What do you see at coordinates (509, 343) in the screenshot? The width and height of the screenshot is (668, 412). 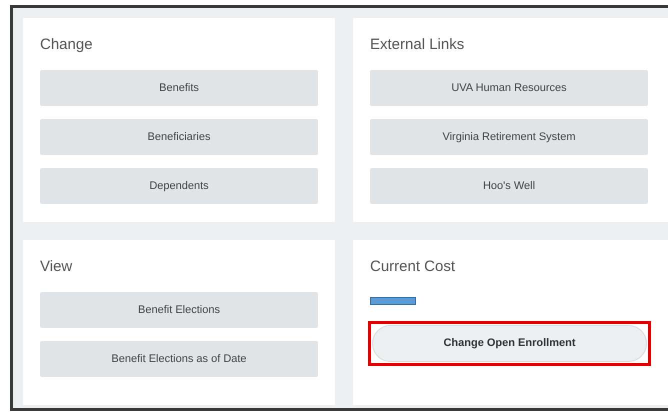 I see `enrollment-button: Change Open Enrollment` at bounding box center [509, 343].